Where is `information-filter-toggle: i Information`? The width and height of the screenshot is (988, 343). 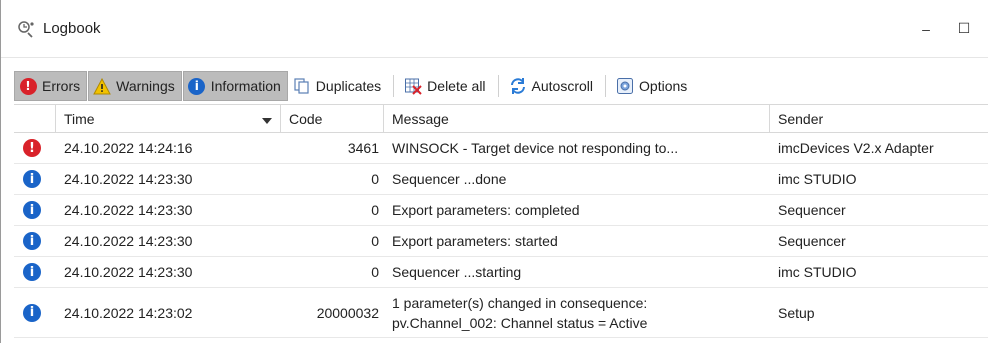
information-filter-toggle: i Information is located at coordinates (235, 86).